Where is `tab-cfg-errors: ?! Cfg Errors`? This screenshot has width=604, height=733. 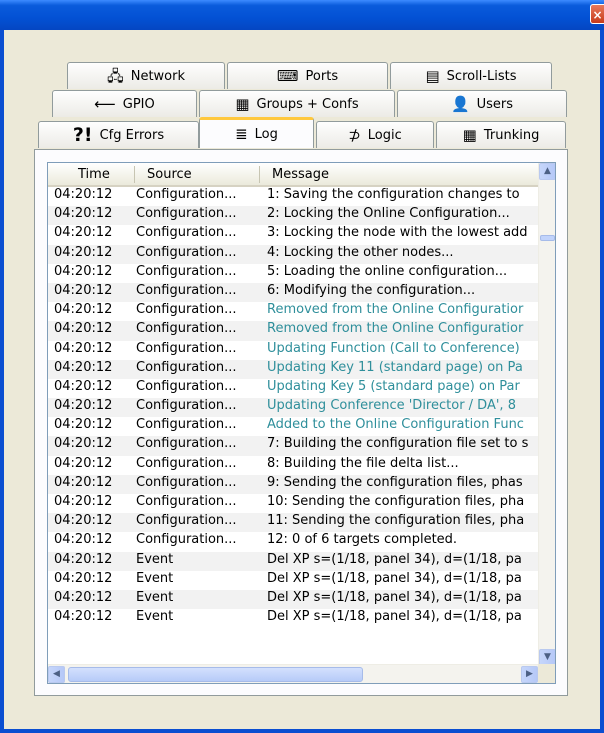 tab-cfg-errors: ?! Cfg Errors is located at coordinates (118, 134).